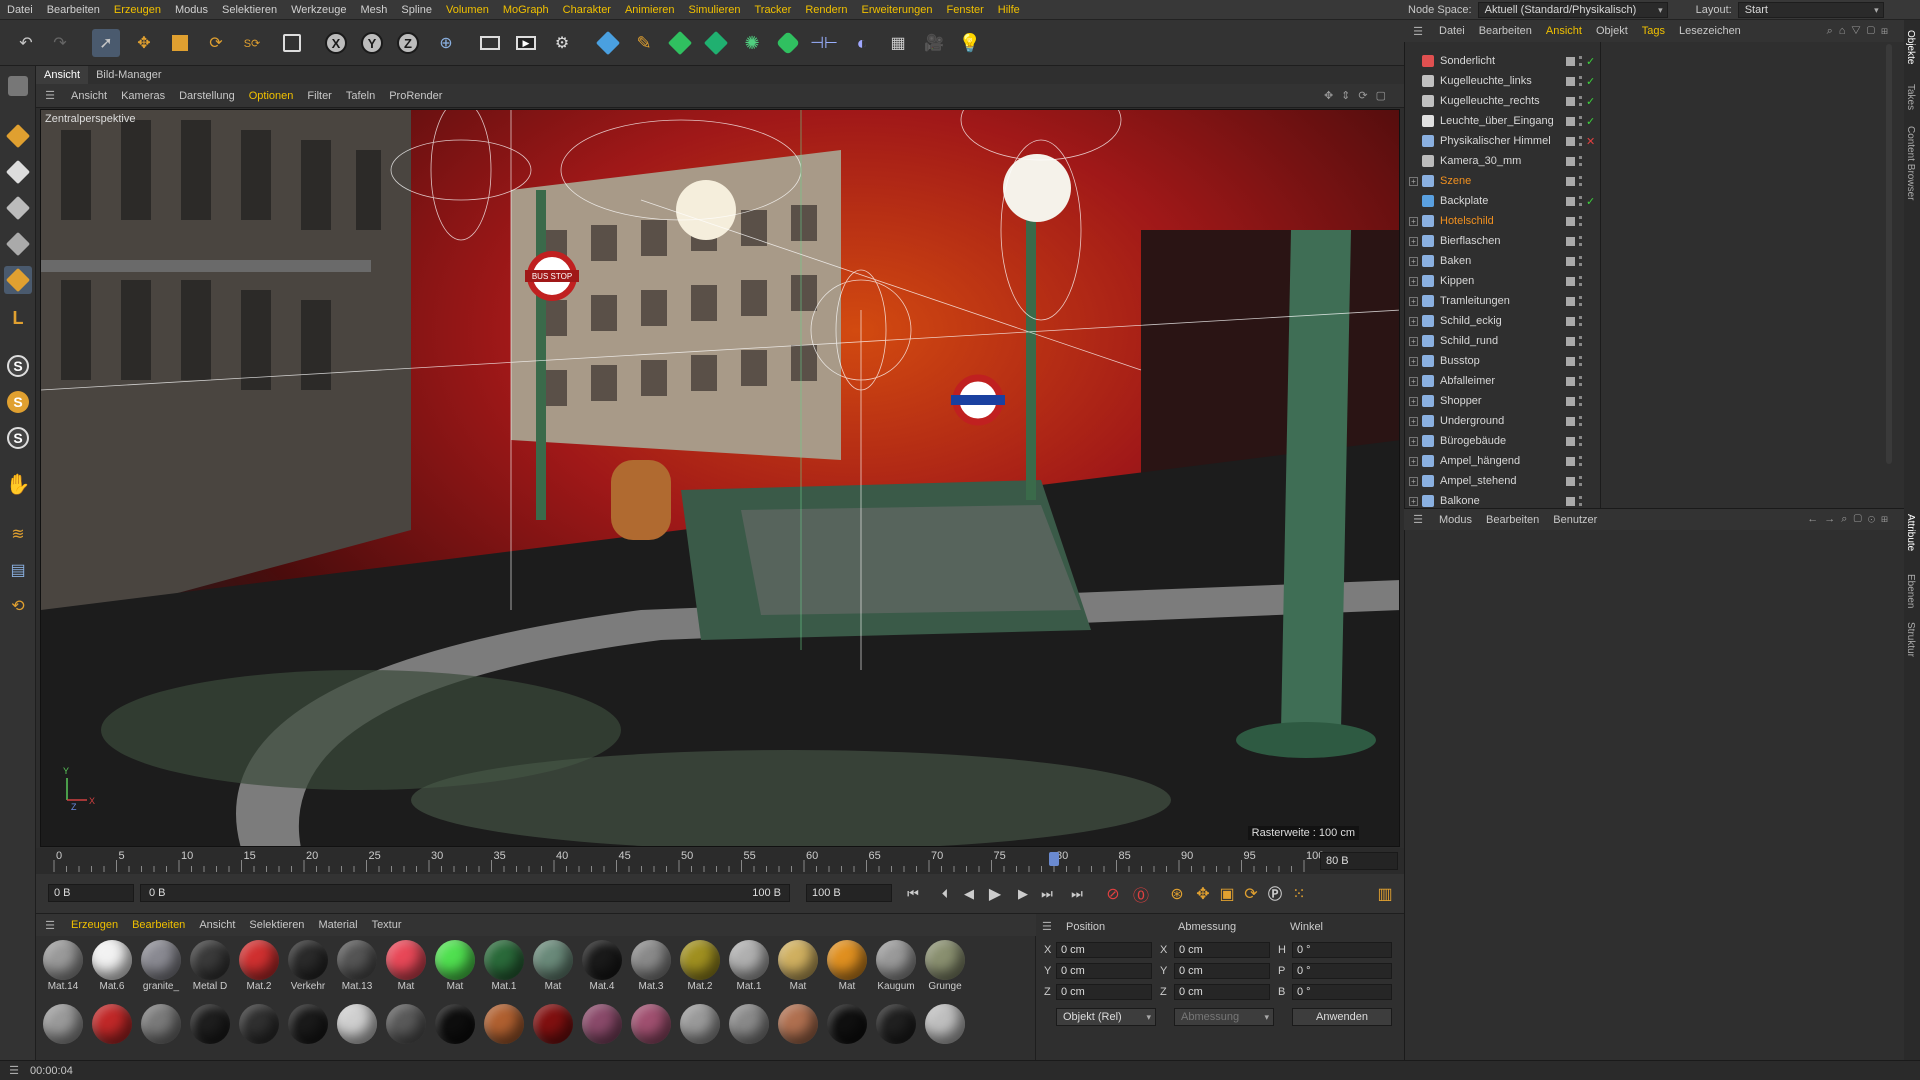 Image resolution: width=1920 pixels, height=1080 pixels. I want to click on material-swatch: Mat, so click(798, 966).